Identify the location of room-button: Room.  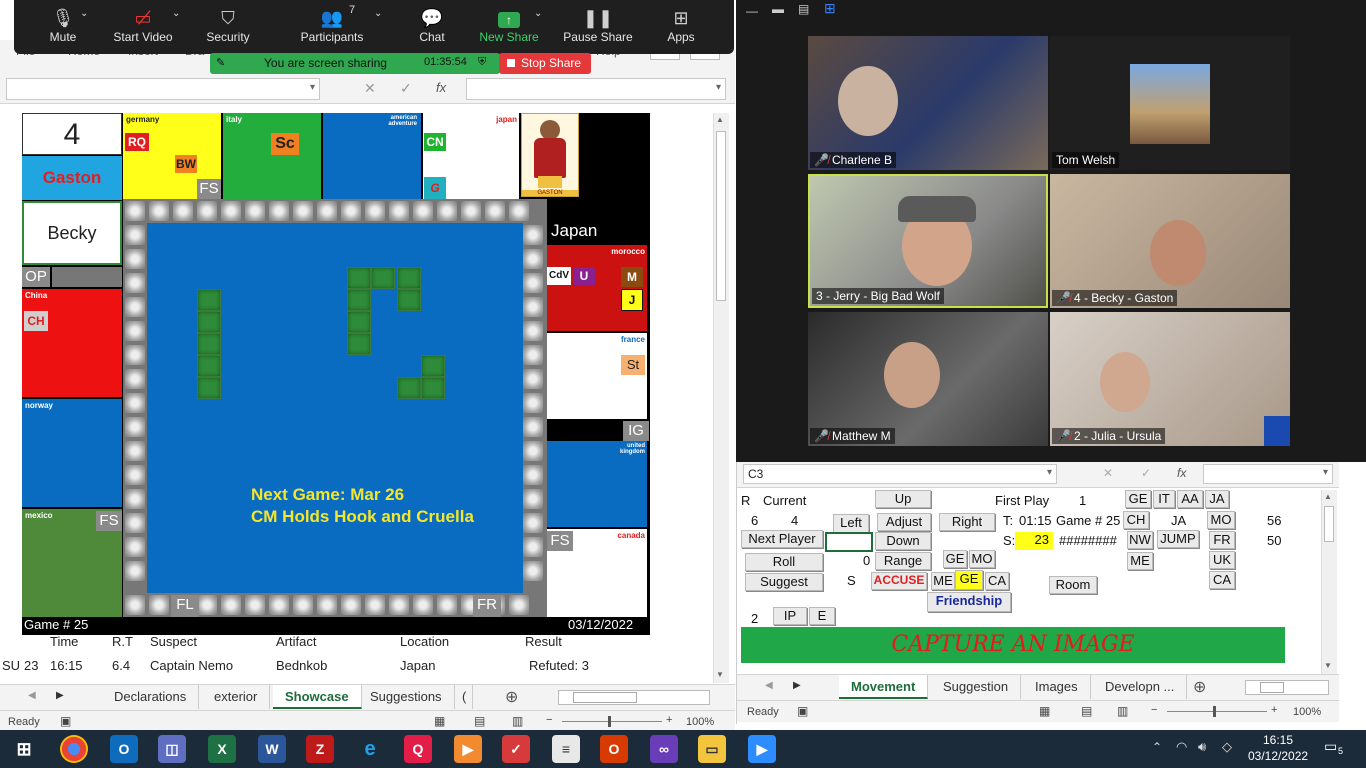
(1073, 585).